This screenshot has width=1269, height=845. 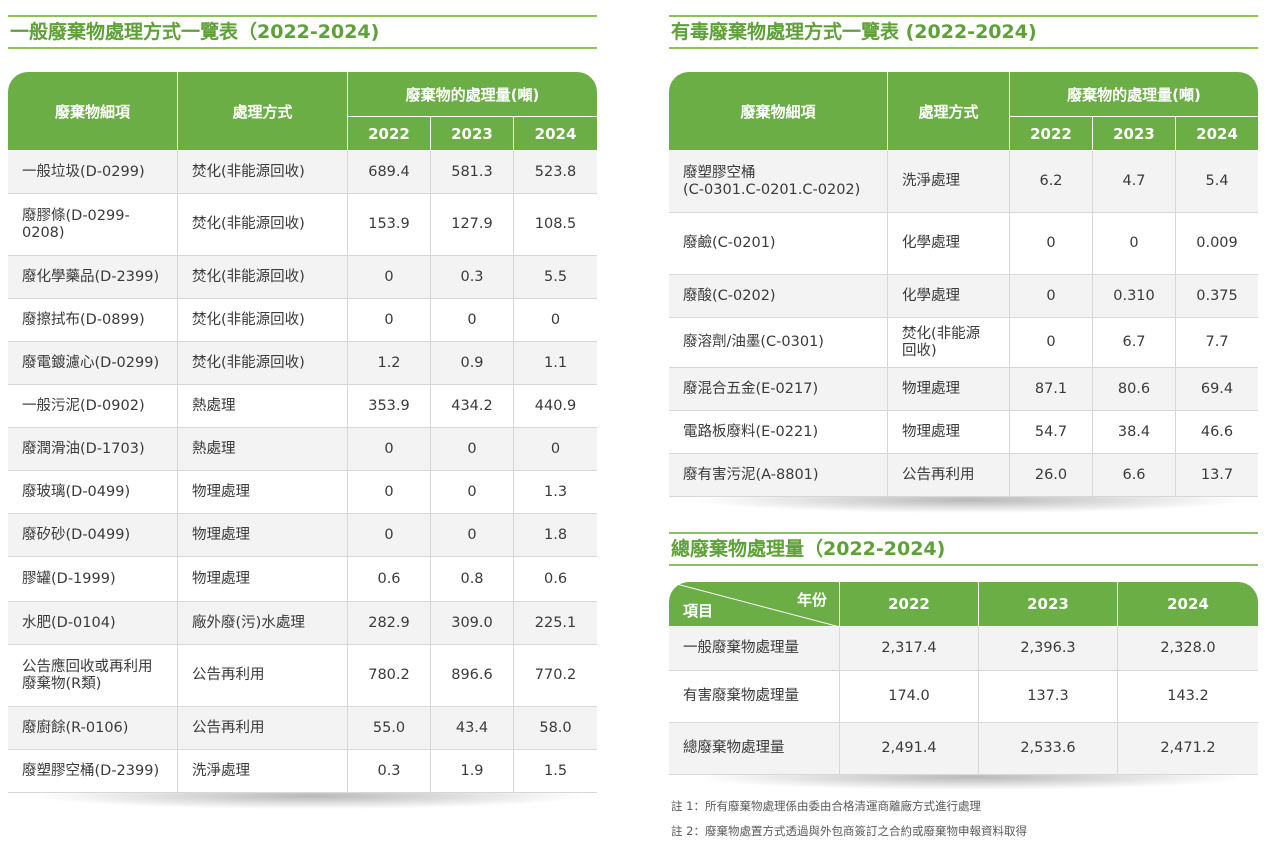 What do you see at coordinates (93, 363) in the screenshot?
I see `waste-item-name: 廢電鍍濾心(D-0299)` at bounding box center [93, 363].